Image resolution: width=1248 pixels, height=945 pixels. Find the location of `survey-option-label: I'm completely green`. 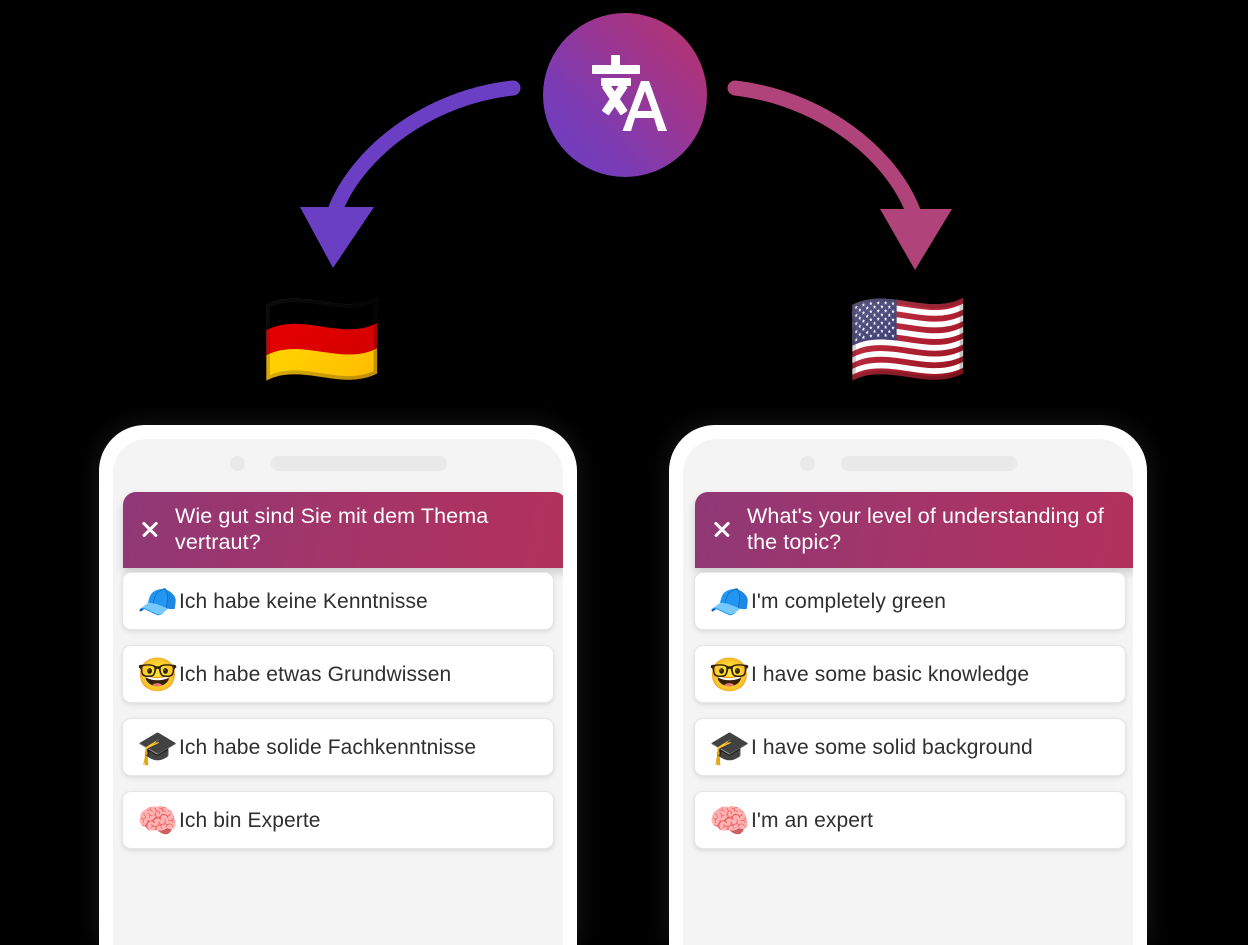

survey-option-label: I'm completely green is located at coordinates (849, 601).